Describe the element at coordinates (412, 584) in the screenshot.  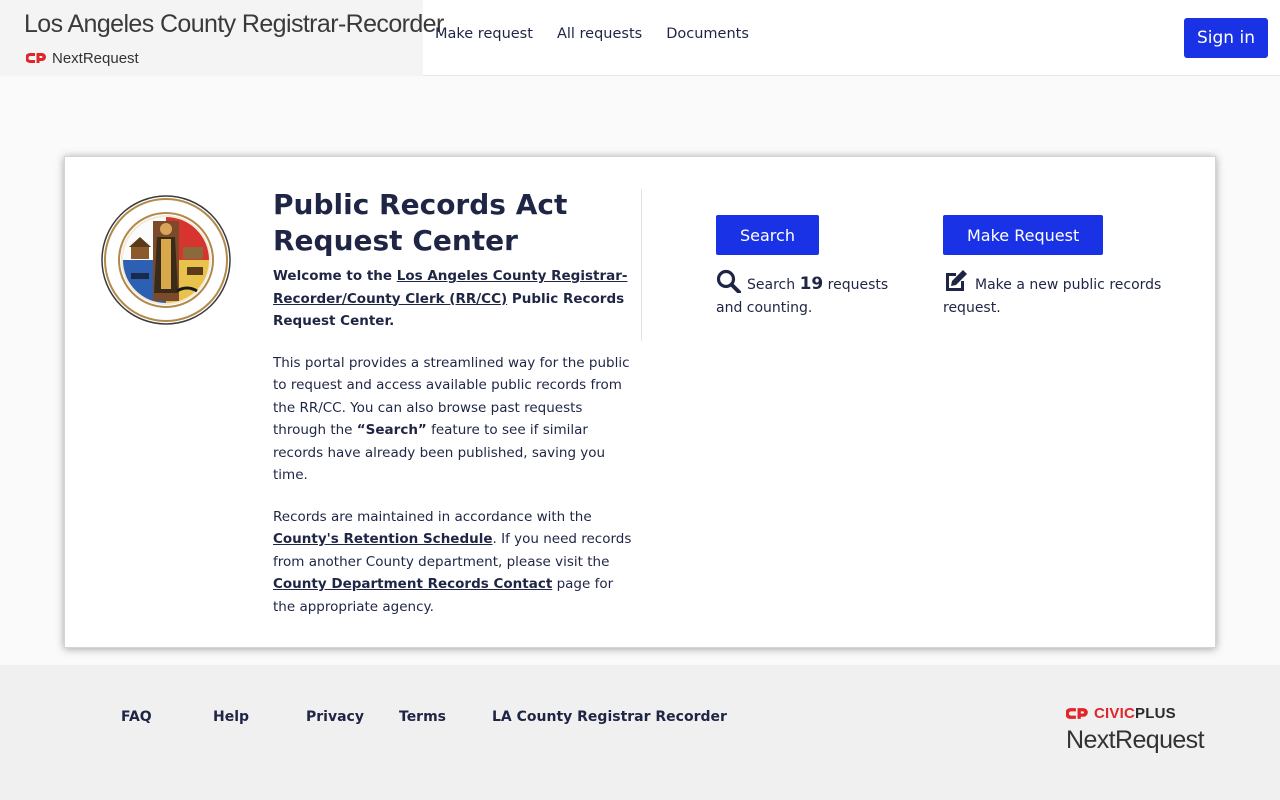
I see `records-contact-link: County Department Records Contact` at that location.